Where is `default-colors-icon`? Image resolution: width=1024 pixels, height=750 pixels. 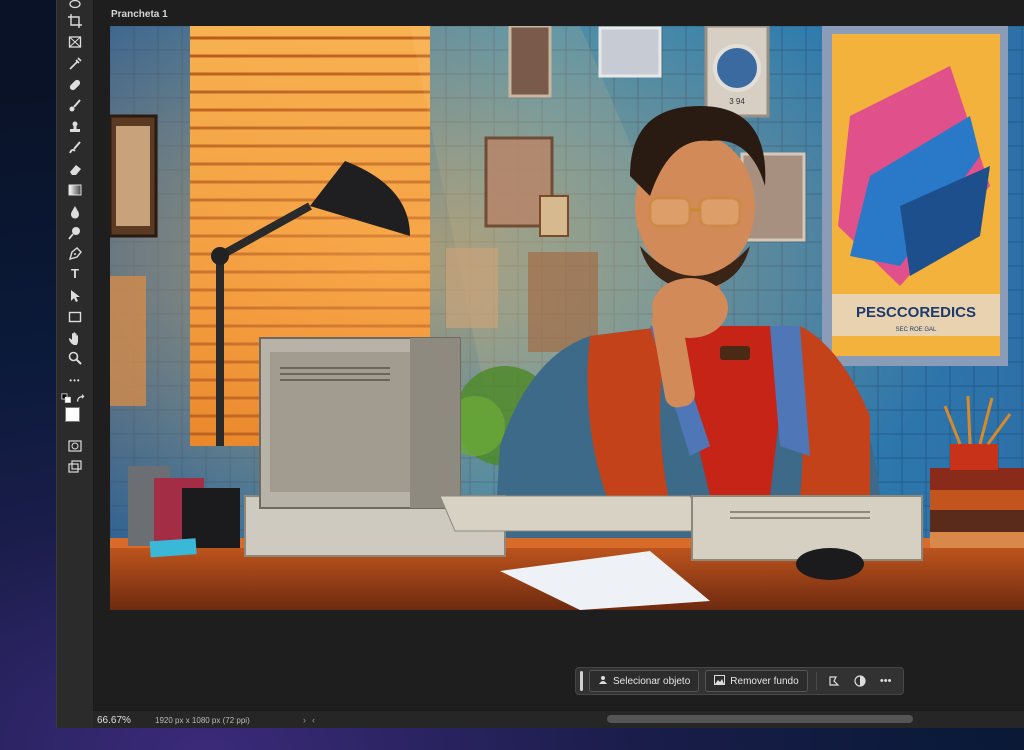 default-colors-icon is located at coordinates (67, 399).